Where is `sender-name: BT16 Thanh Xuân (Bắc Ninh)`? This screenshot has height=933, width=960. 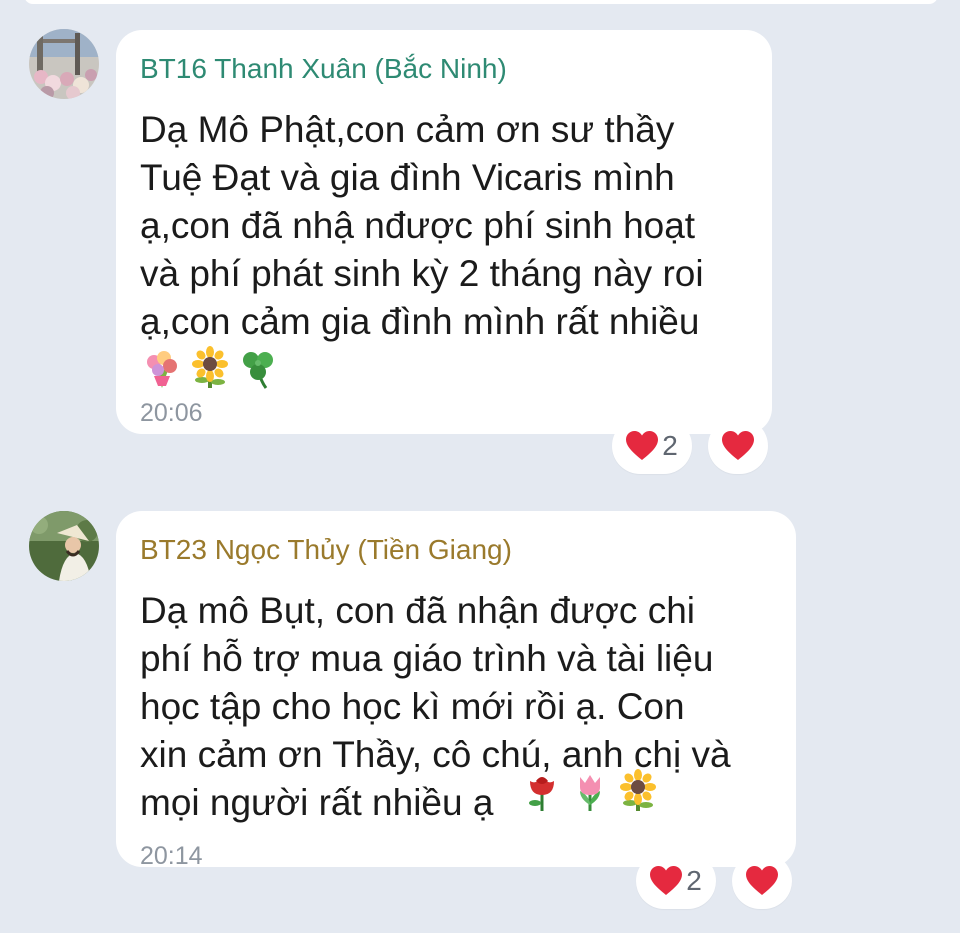 sender-name: BT16 Thanh Xuân (Bắc Ninh) is located at coordinates (444, 69).